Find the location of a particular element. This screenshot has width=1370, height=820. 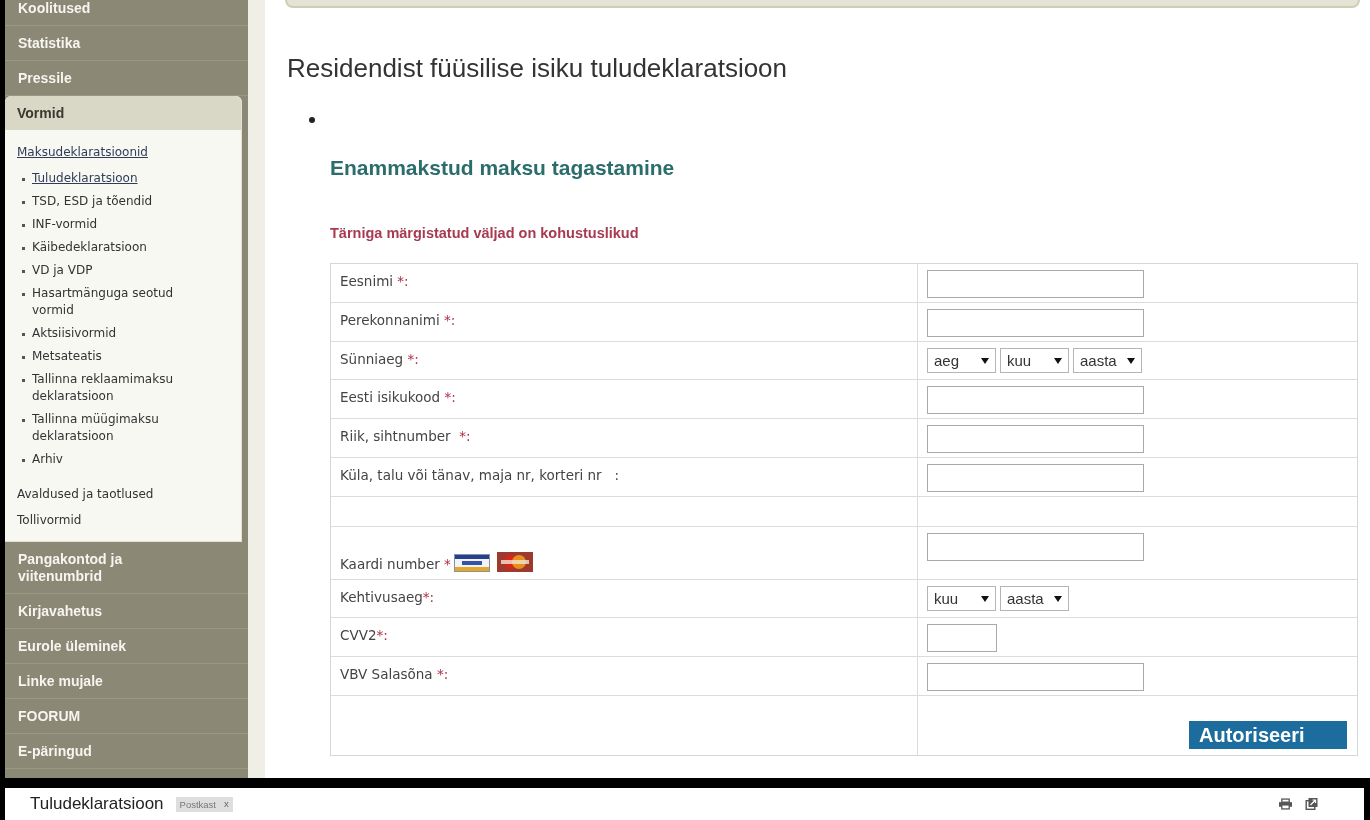

dropdown: aeg is located at coordinates (961, 360).